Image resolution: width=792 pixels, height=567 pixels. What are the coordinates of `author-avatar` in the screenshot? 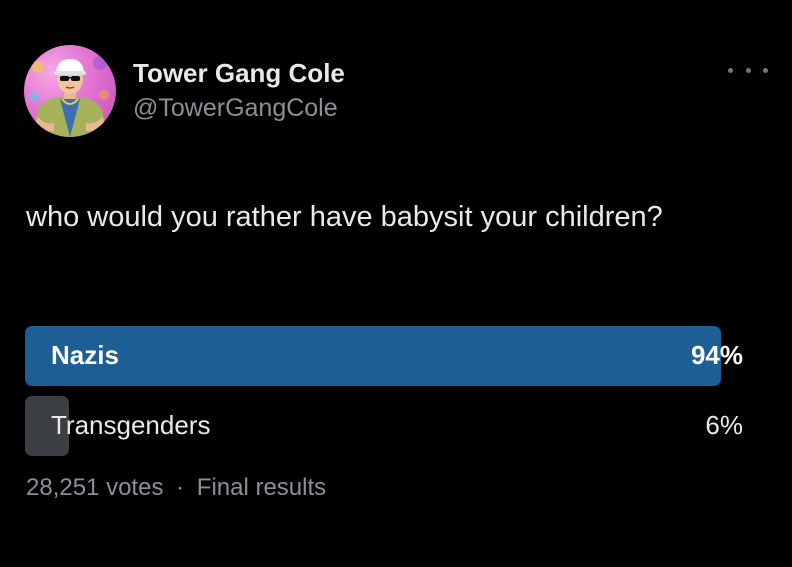 It's located at (70, 91).